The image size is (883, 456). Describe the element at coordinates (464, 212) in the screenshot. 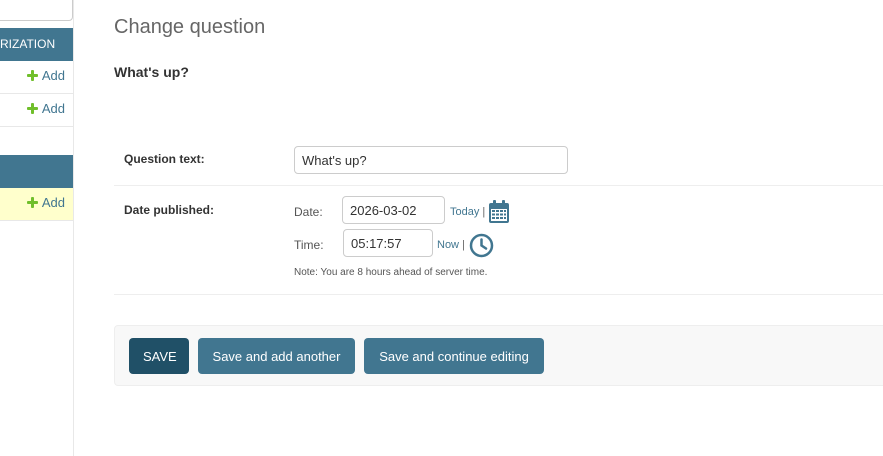

I see `today-link: Today` at that location.